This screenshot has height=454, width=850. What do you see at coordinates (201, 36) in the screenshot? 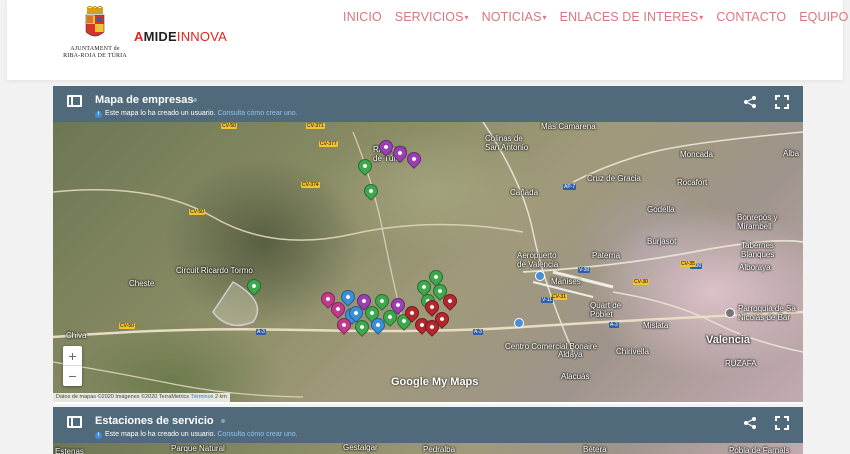
I see `brand-name-second: INNOVA` at bounding box center [201, 36].